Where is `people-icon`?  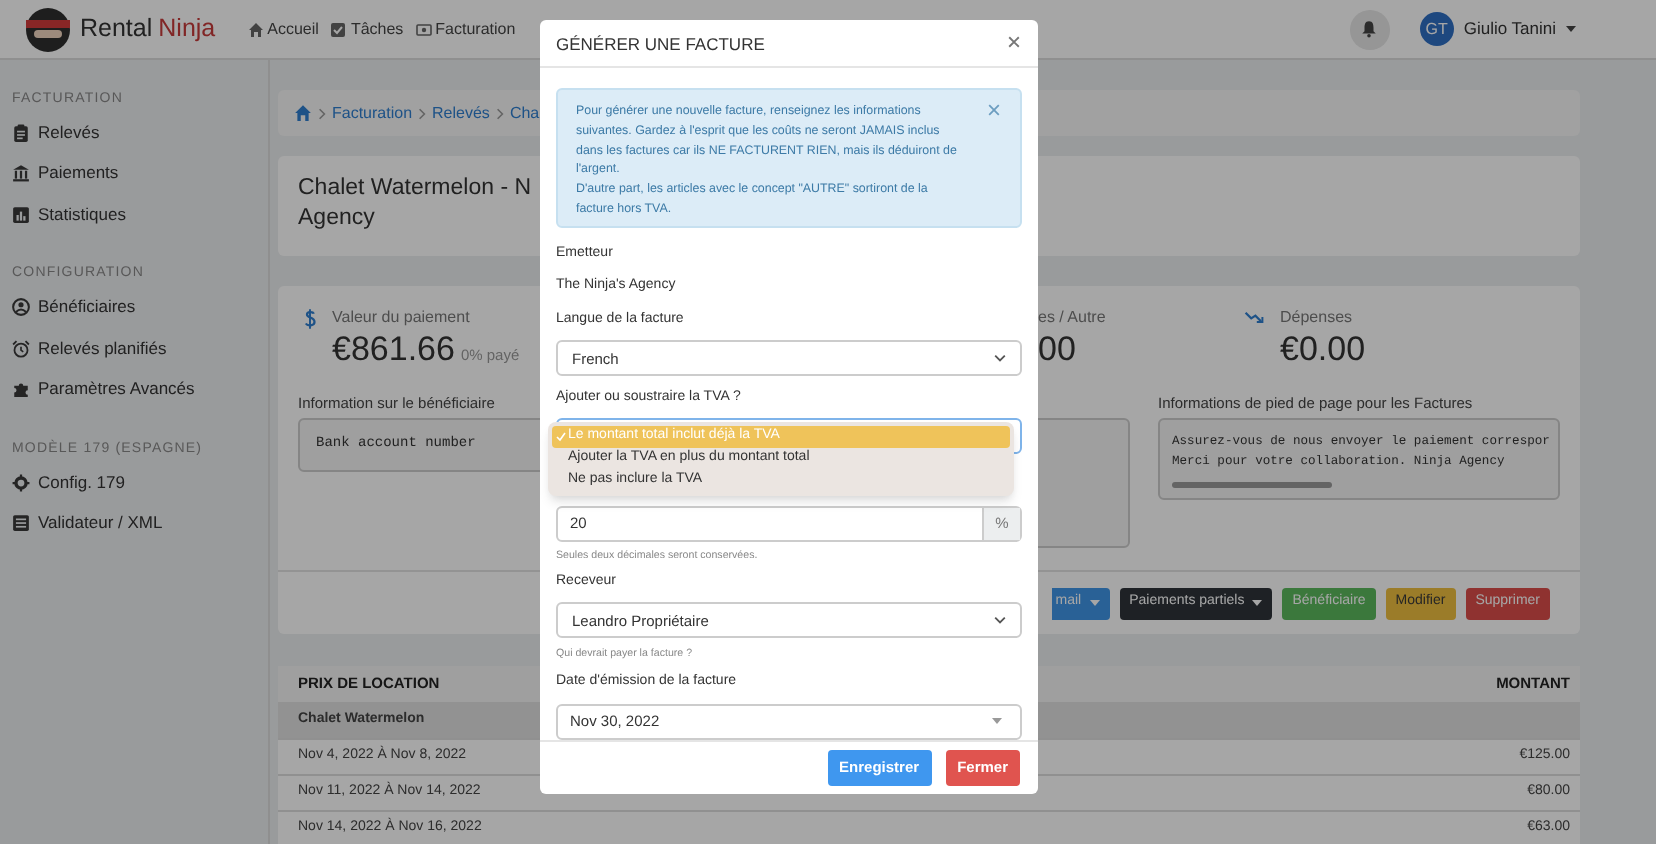 people-icon is located at coordinates (21, 307).